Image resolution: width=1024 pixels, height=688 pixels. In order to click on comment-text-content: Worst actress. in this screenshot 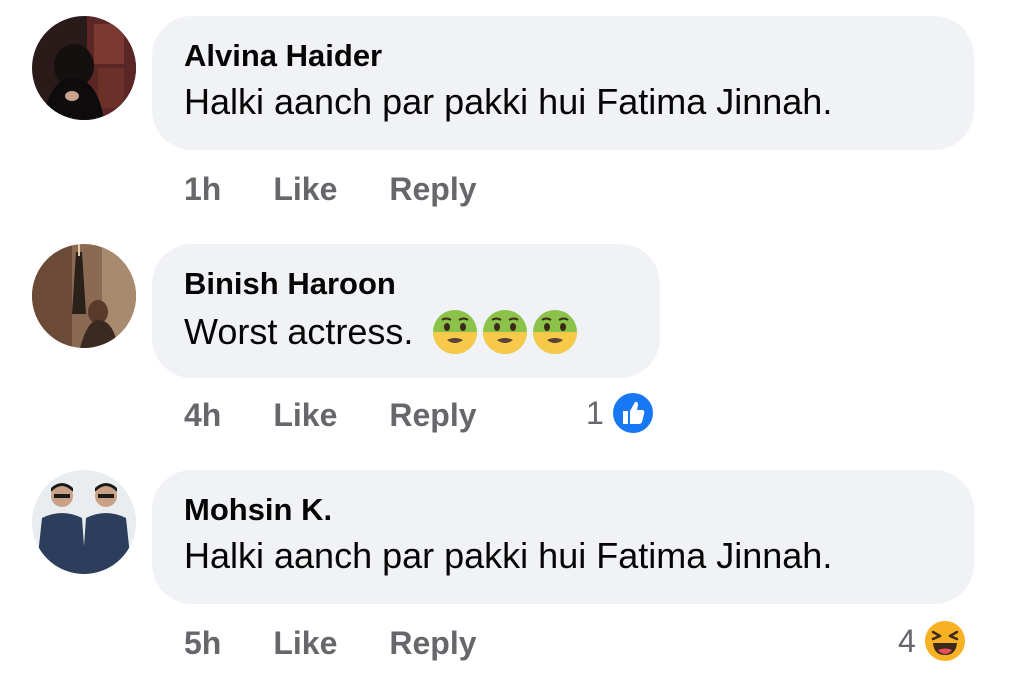, I will do `click(299, 331)`.